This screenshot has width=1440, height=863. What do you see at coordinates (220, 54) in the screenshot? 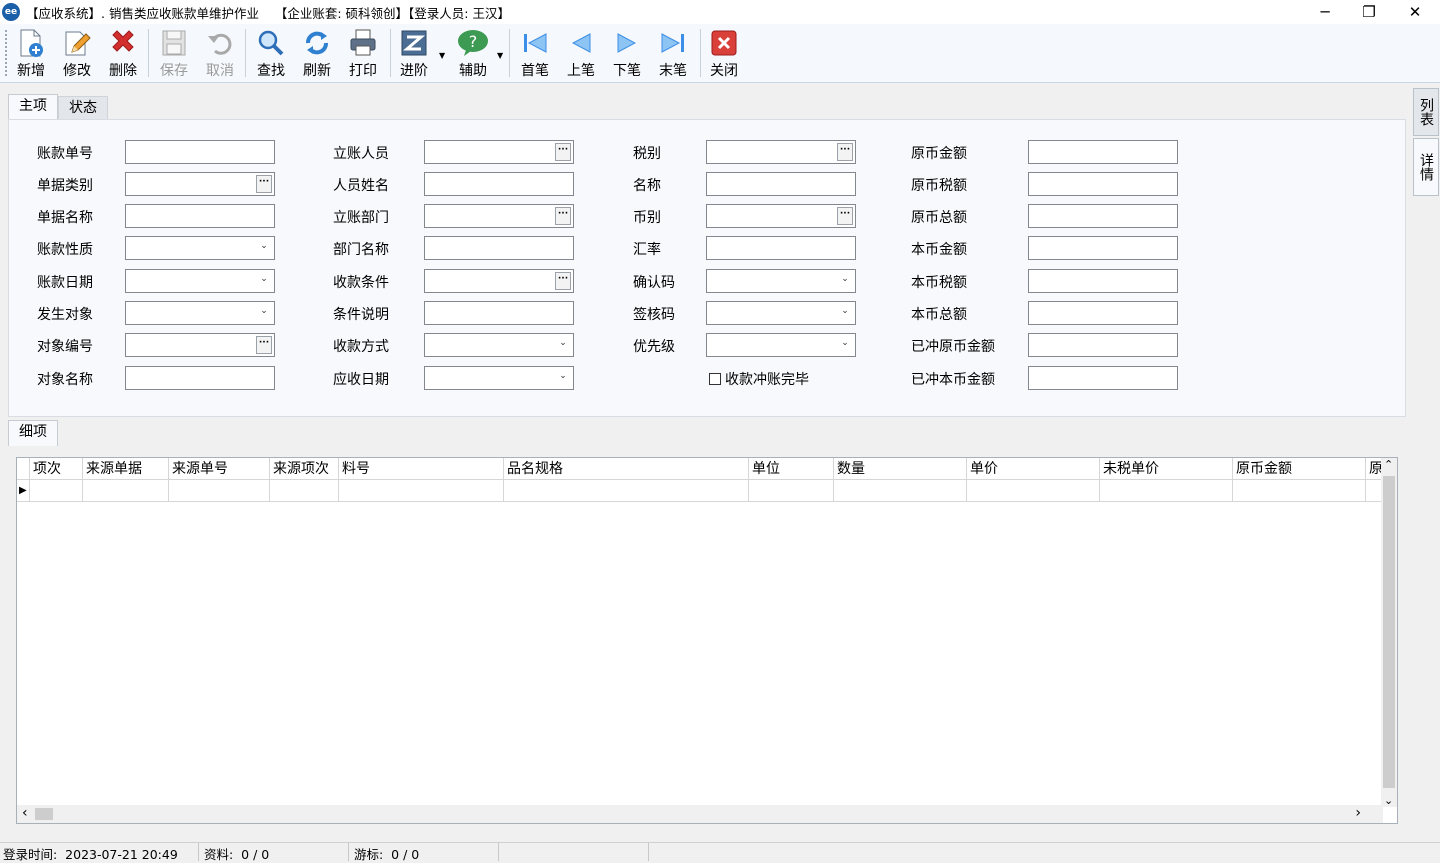
I see `cancel-button: 取消` at bounding box center [220, 54].